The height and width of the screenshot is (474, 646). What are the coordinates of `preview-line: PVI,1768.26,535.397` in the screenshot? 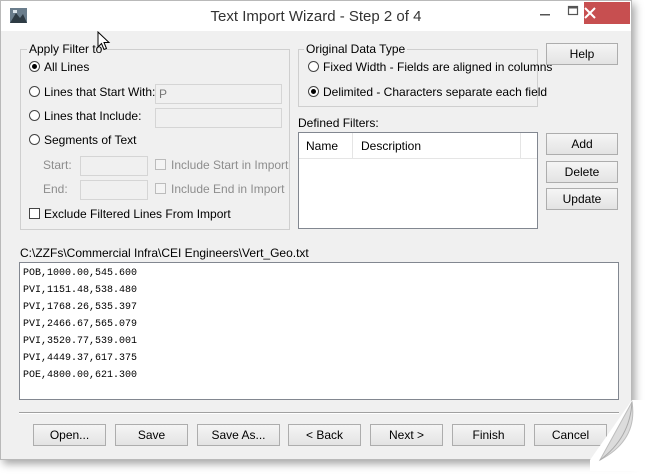 It's located at (80, 307).